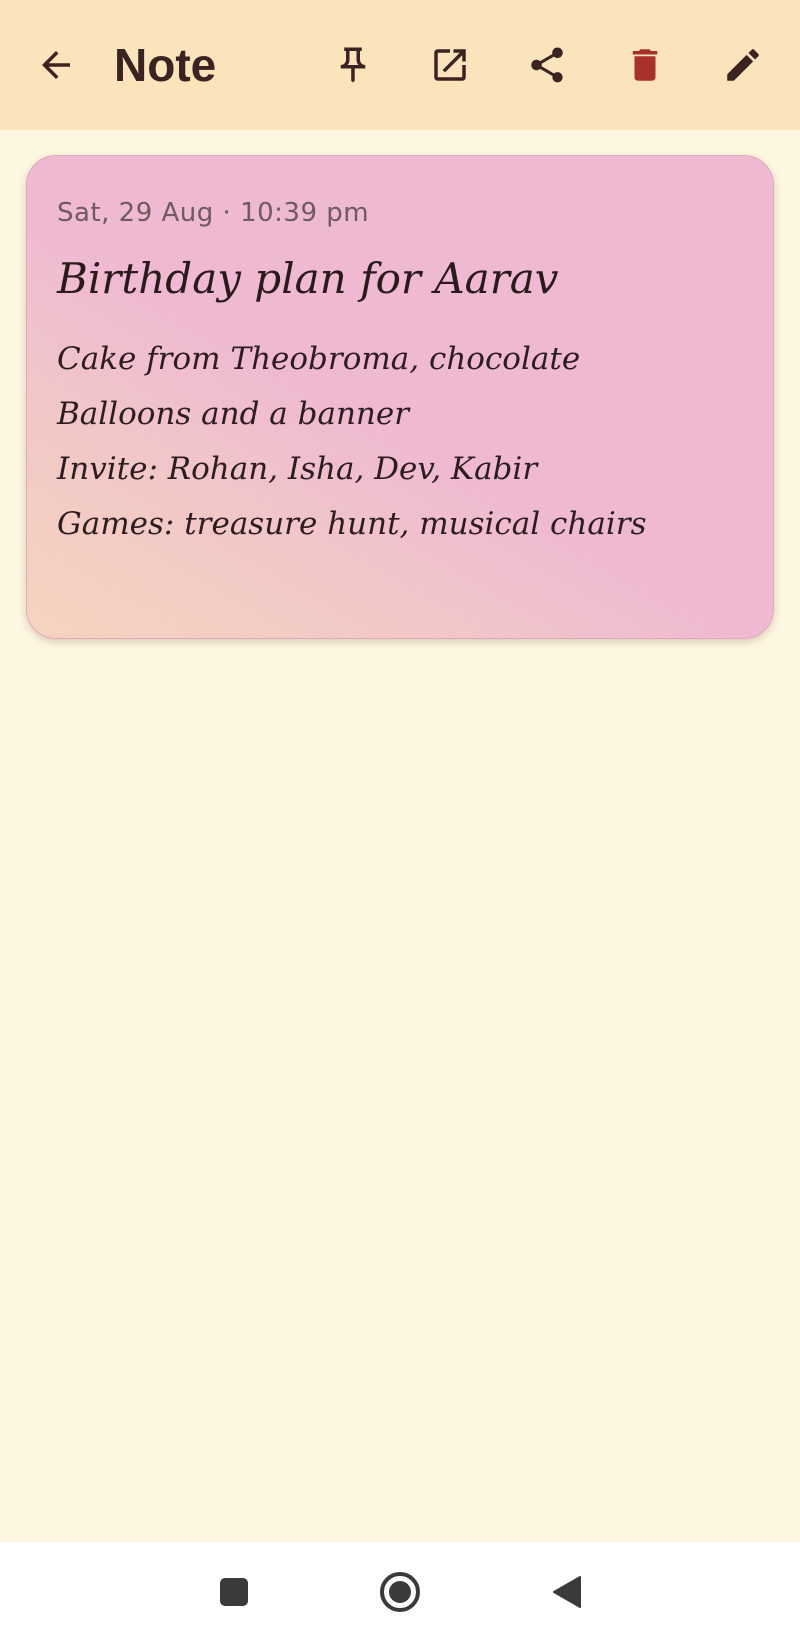 This screenshot has height=1638, width=800. I want to click on circle-icon, so click(400, 1592).